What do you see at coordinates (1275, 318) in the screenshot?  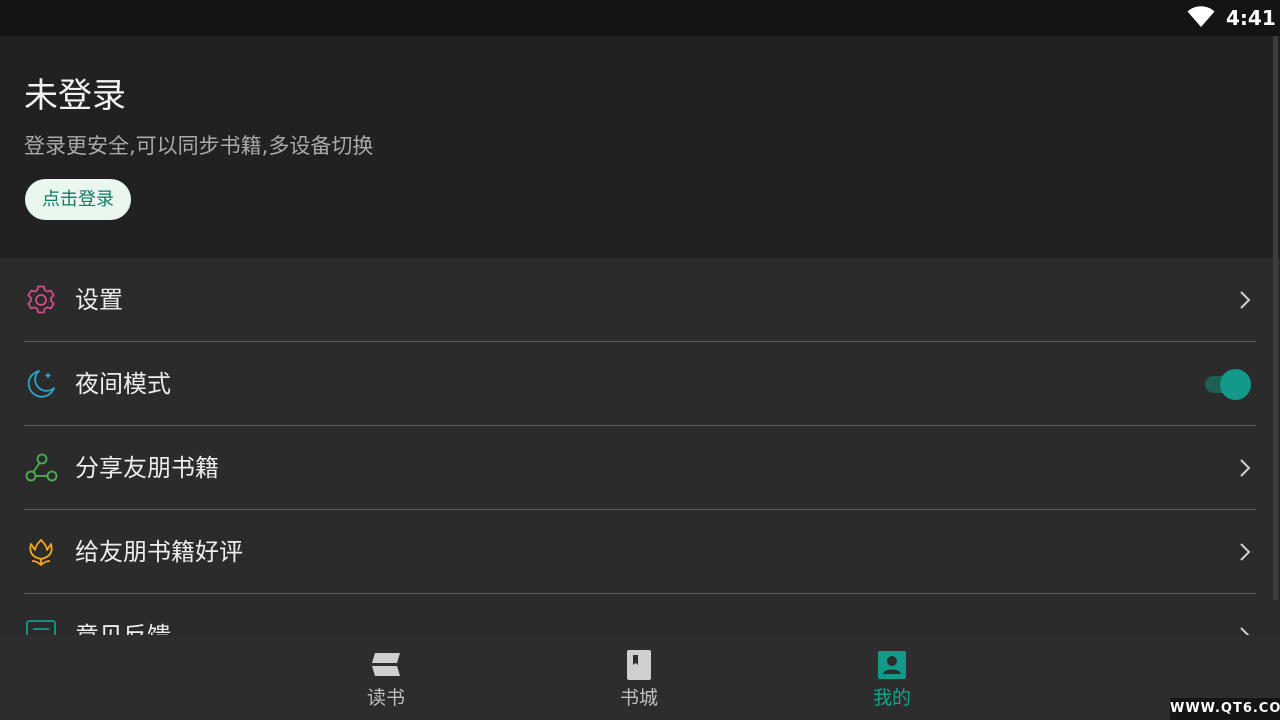 I see `scrollbar` at bounding box center [1275, 318].